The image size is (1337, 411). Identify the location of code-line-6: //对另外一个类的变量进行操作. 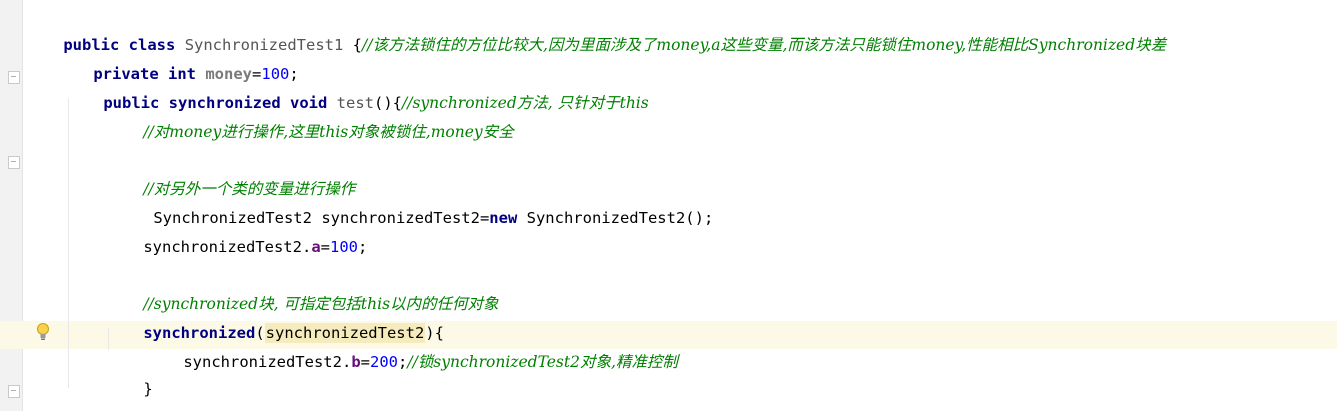
(230, 175).